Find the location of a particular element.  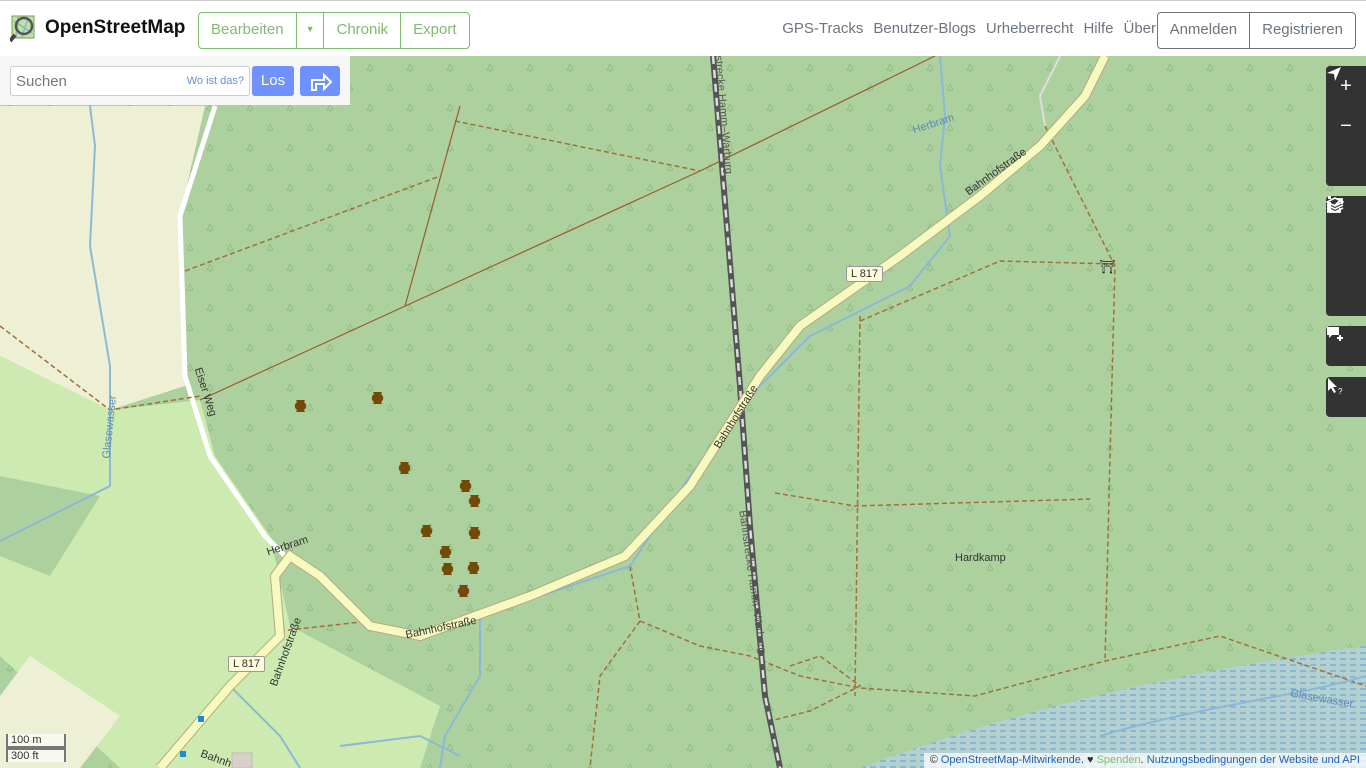

search-go-button: Los is located at coordinates (273, 81).